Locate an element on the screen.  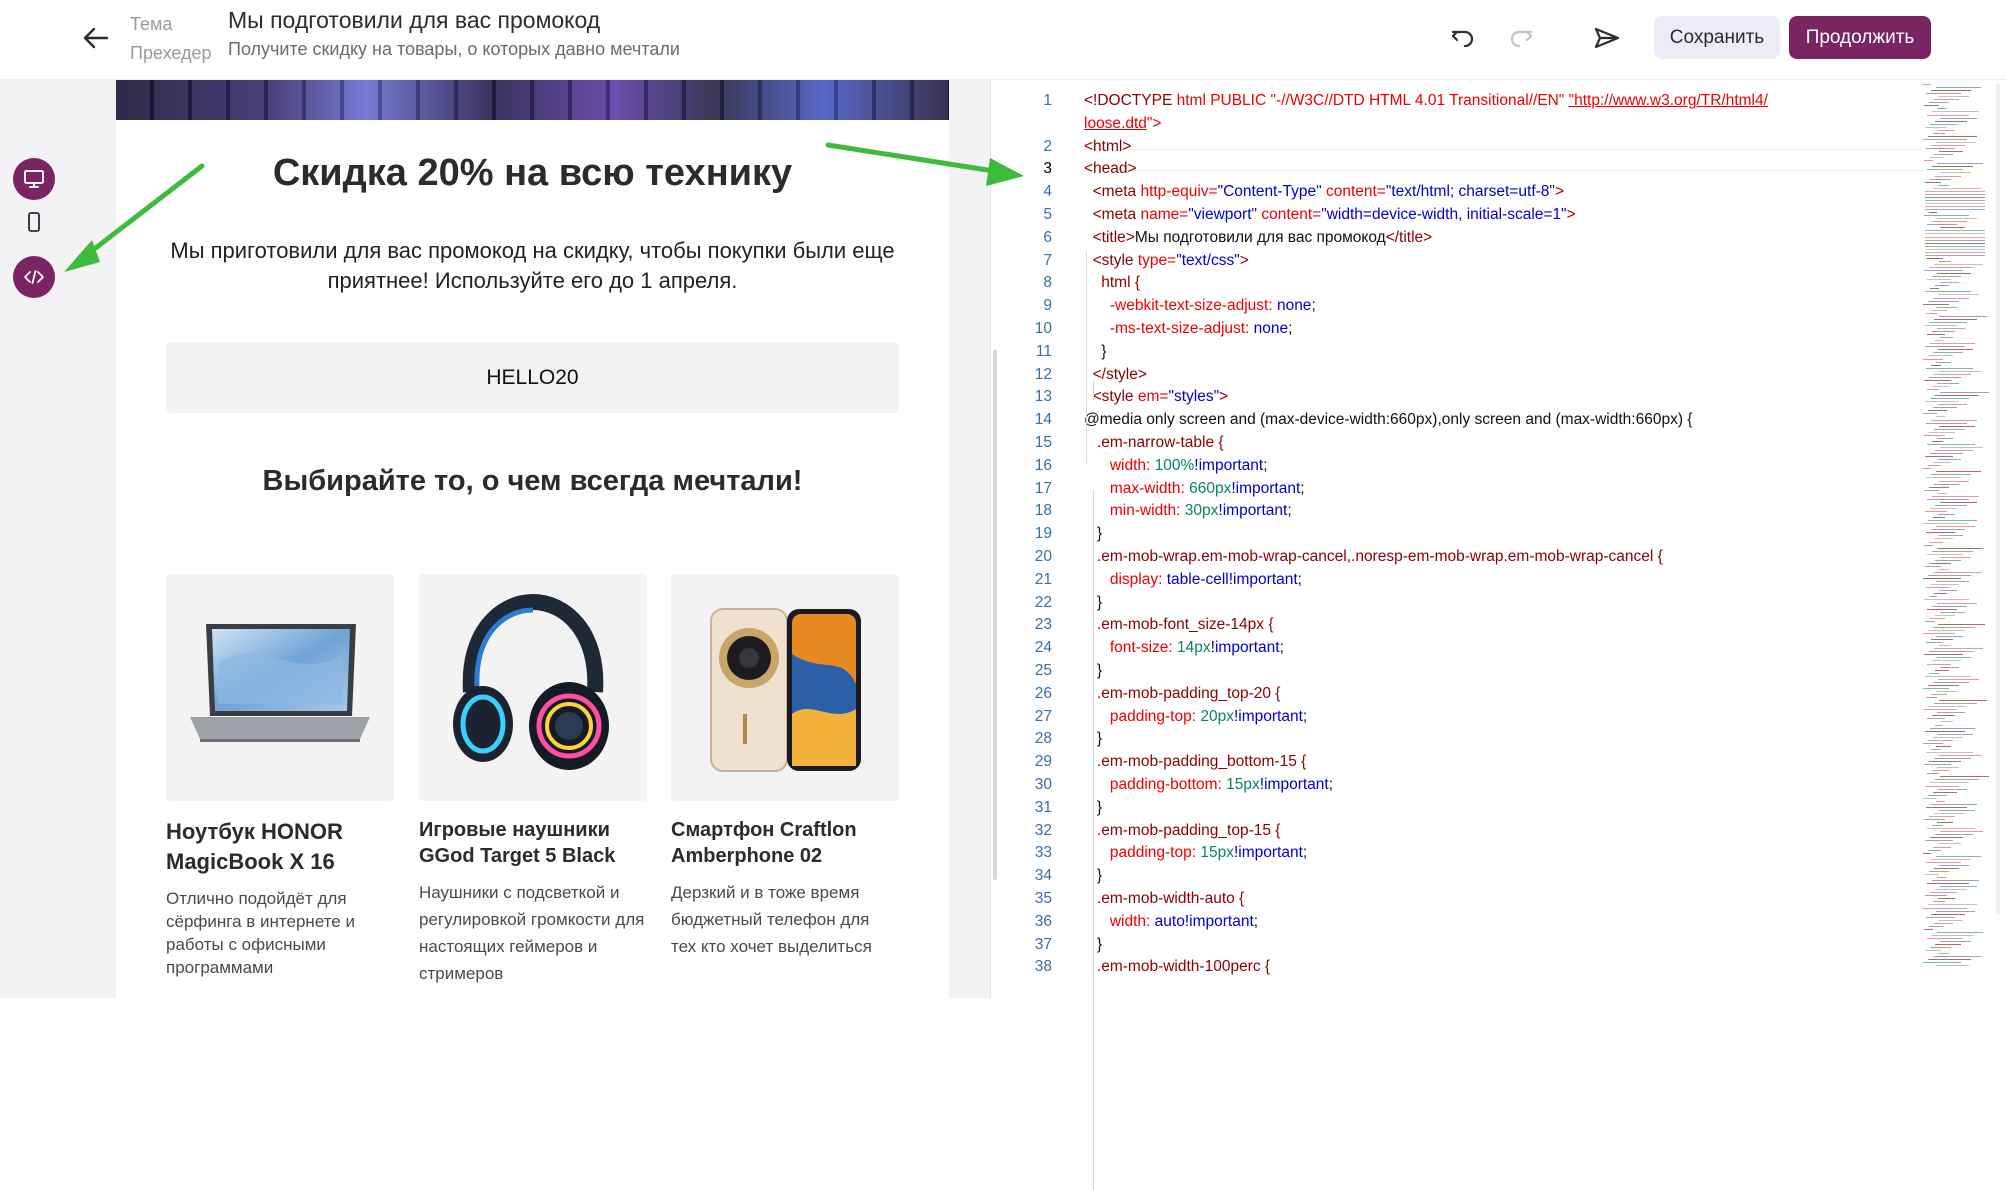
line-number: 31 is located at coordinates (1043, 807).